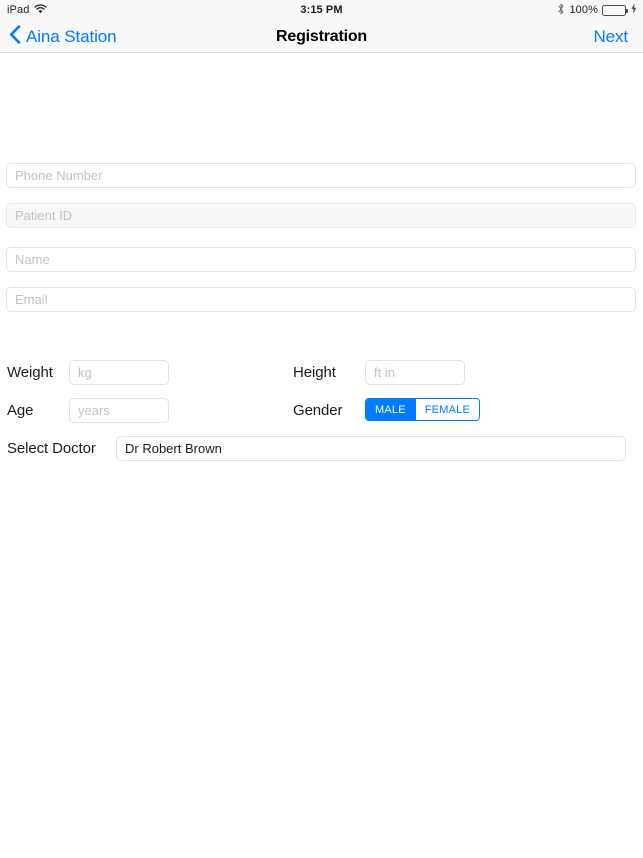  What do you see at coordinates (615, 10) in the screenshot?
I see `battery-full-icon` at bounding box center [615, 10].